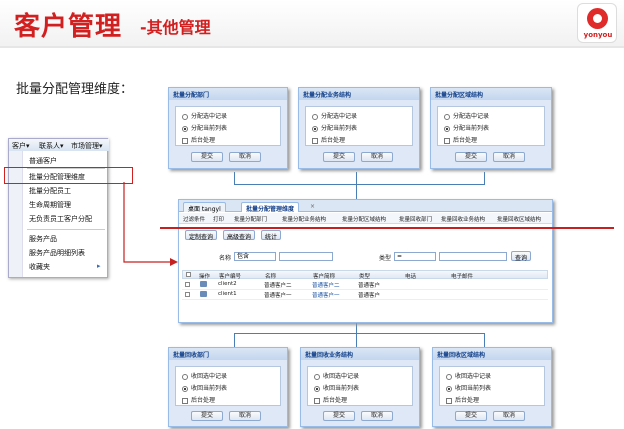 This screenshot has width=624, height=429. Describe the element at coordinates (463, 219) in the screenshot. I see `toolbar-recycle-business: 批量回收业务结构` at that location.